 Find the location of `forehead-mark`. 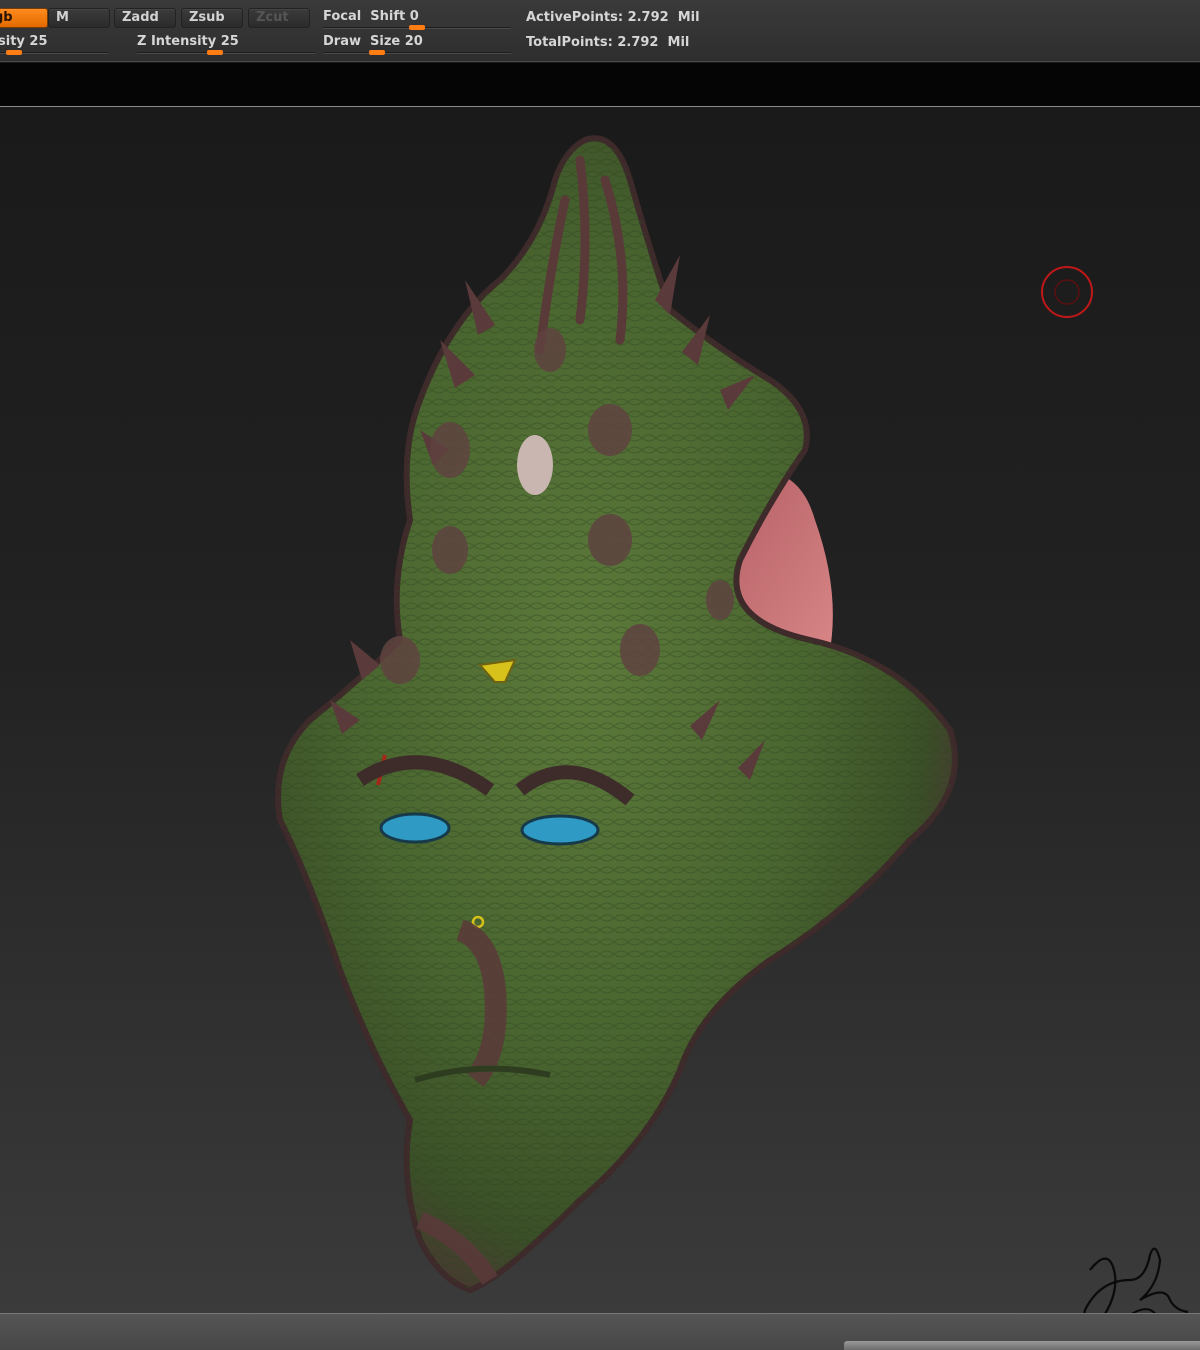

forehead-mark is located at coordinates (535, 465).